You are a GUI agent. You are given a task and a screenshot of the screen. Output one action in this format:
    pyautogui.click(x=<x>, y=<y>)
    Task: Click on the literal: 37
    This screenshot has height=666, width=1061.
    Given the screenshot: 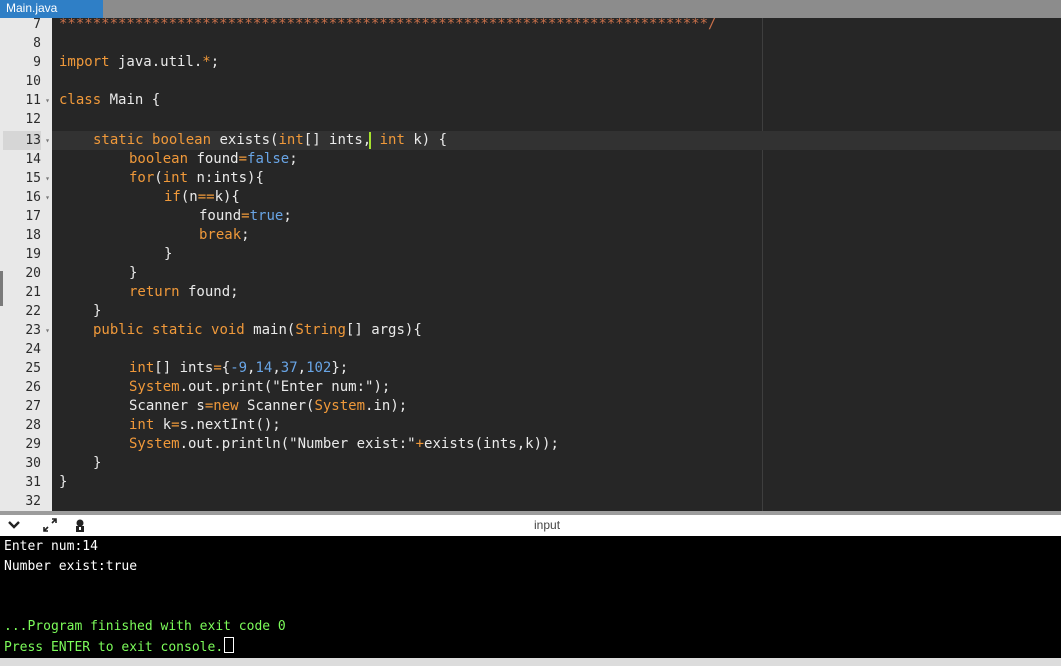 What is the action you would take?
    pyautogui.click(x=289, y=368)
    